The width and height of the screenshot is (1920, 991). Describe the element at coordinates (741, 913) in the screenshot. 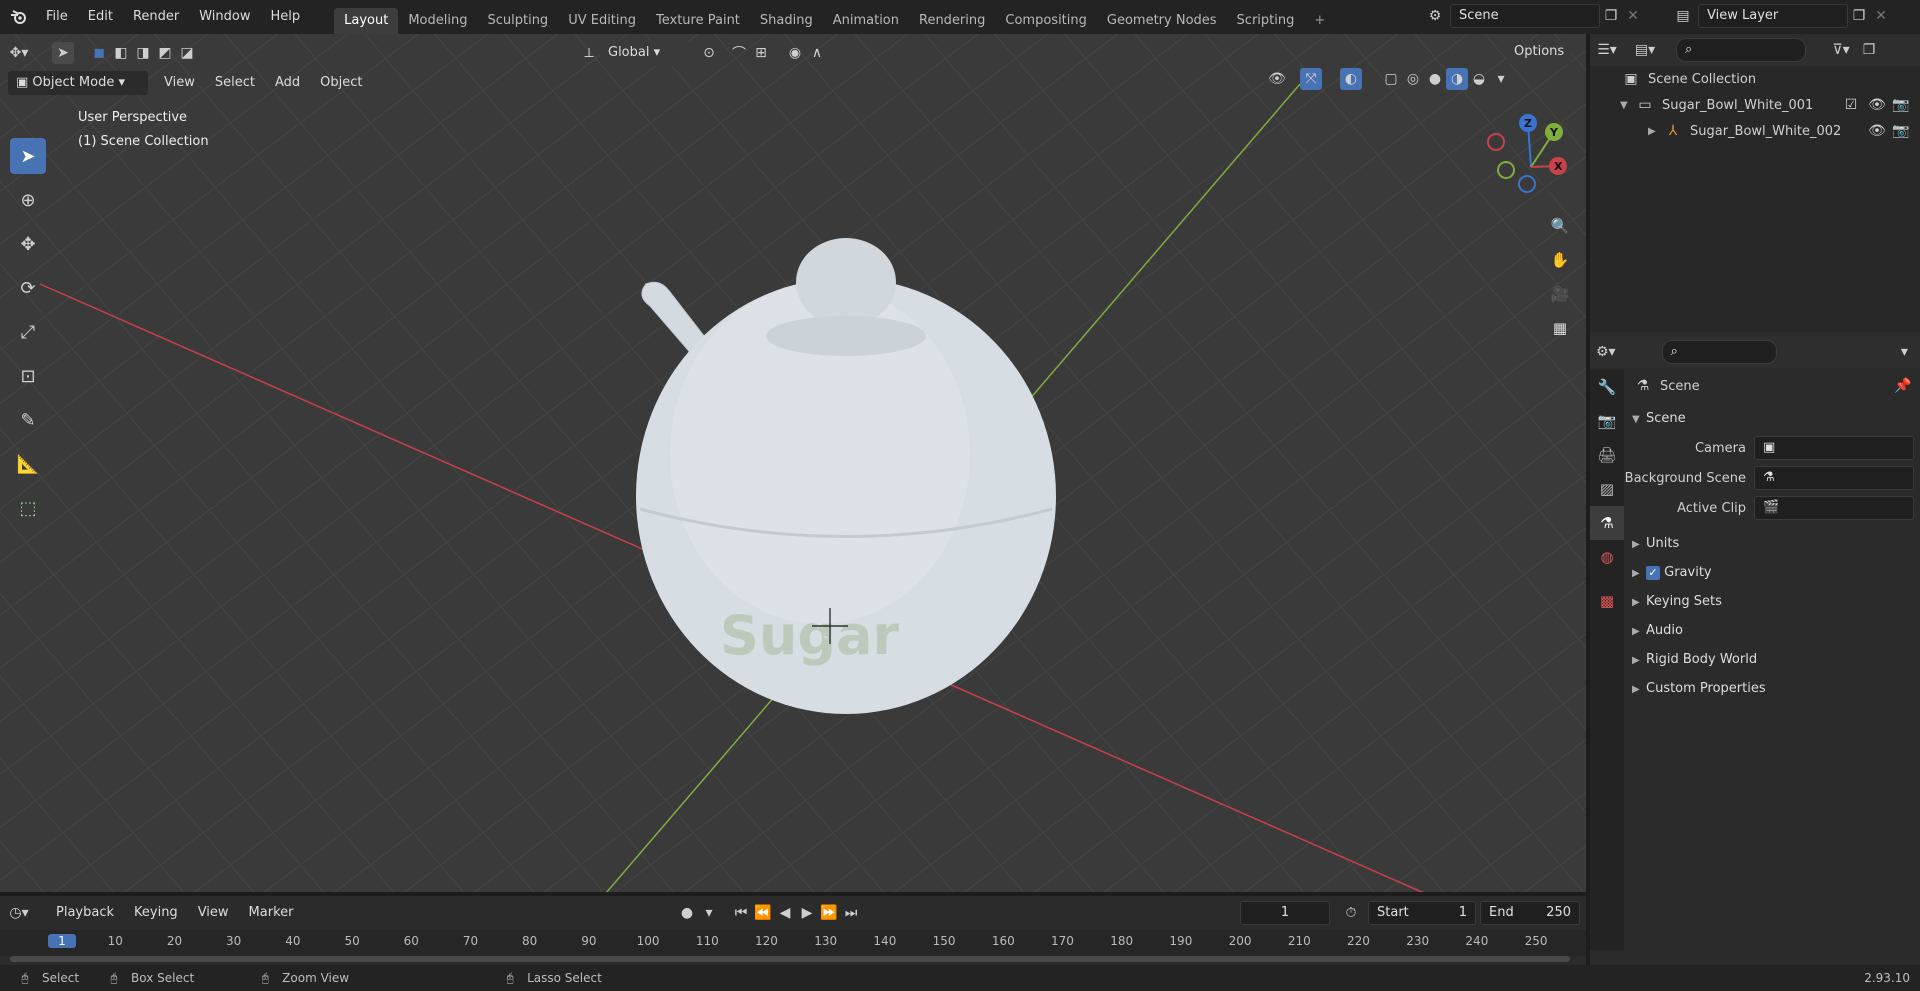

I see `jump-start-icon: ⏮` at that location.